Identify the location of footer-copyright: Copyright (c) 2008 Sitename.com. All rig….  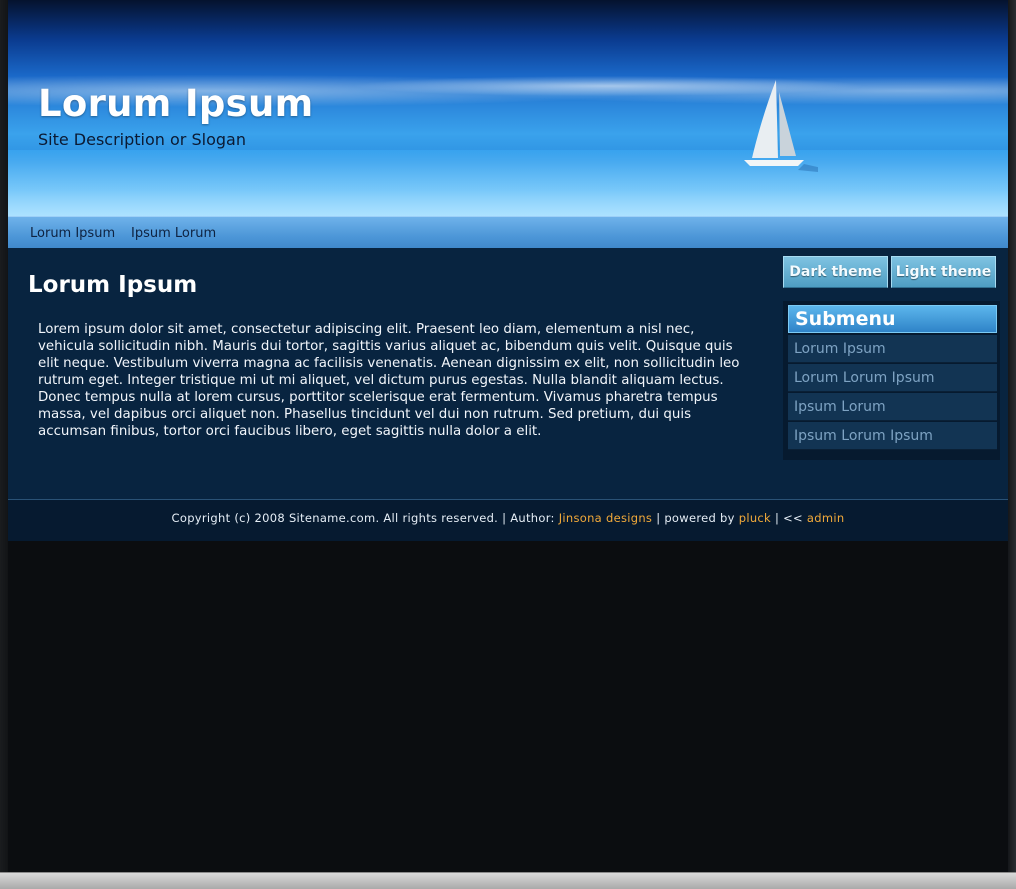
(335, 518).